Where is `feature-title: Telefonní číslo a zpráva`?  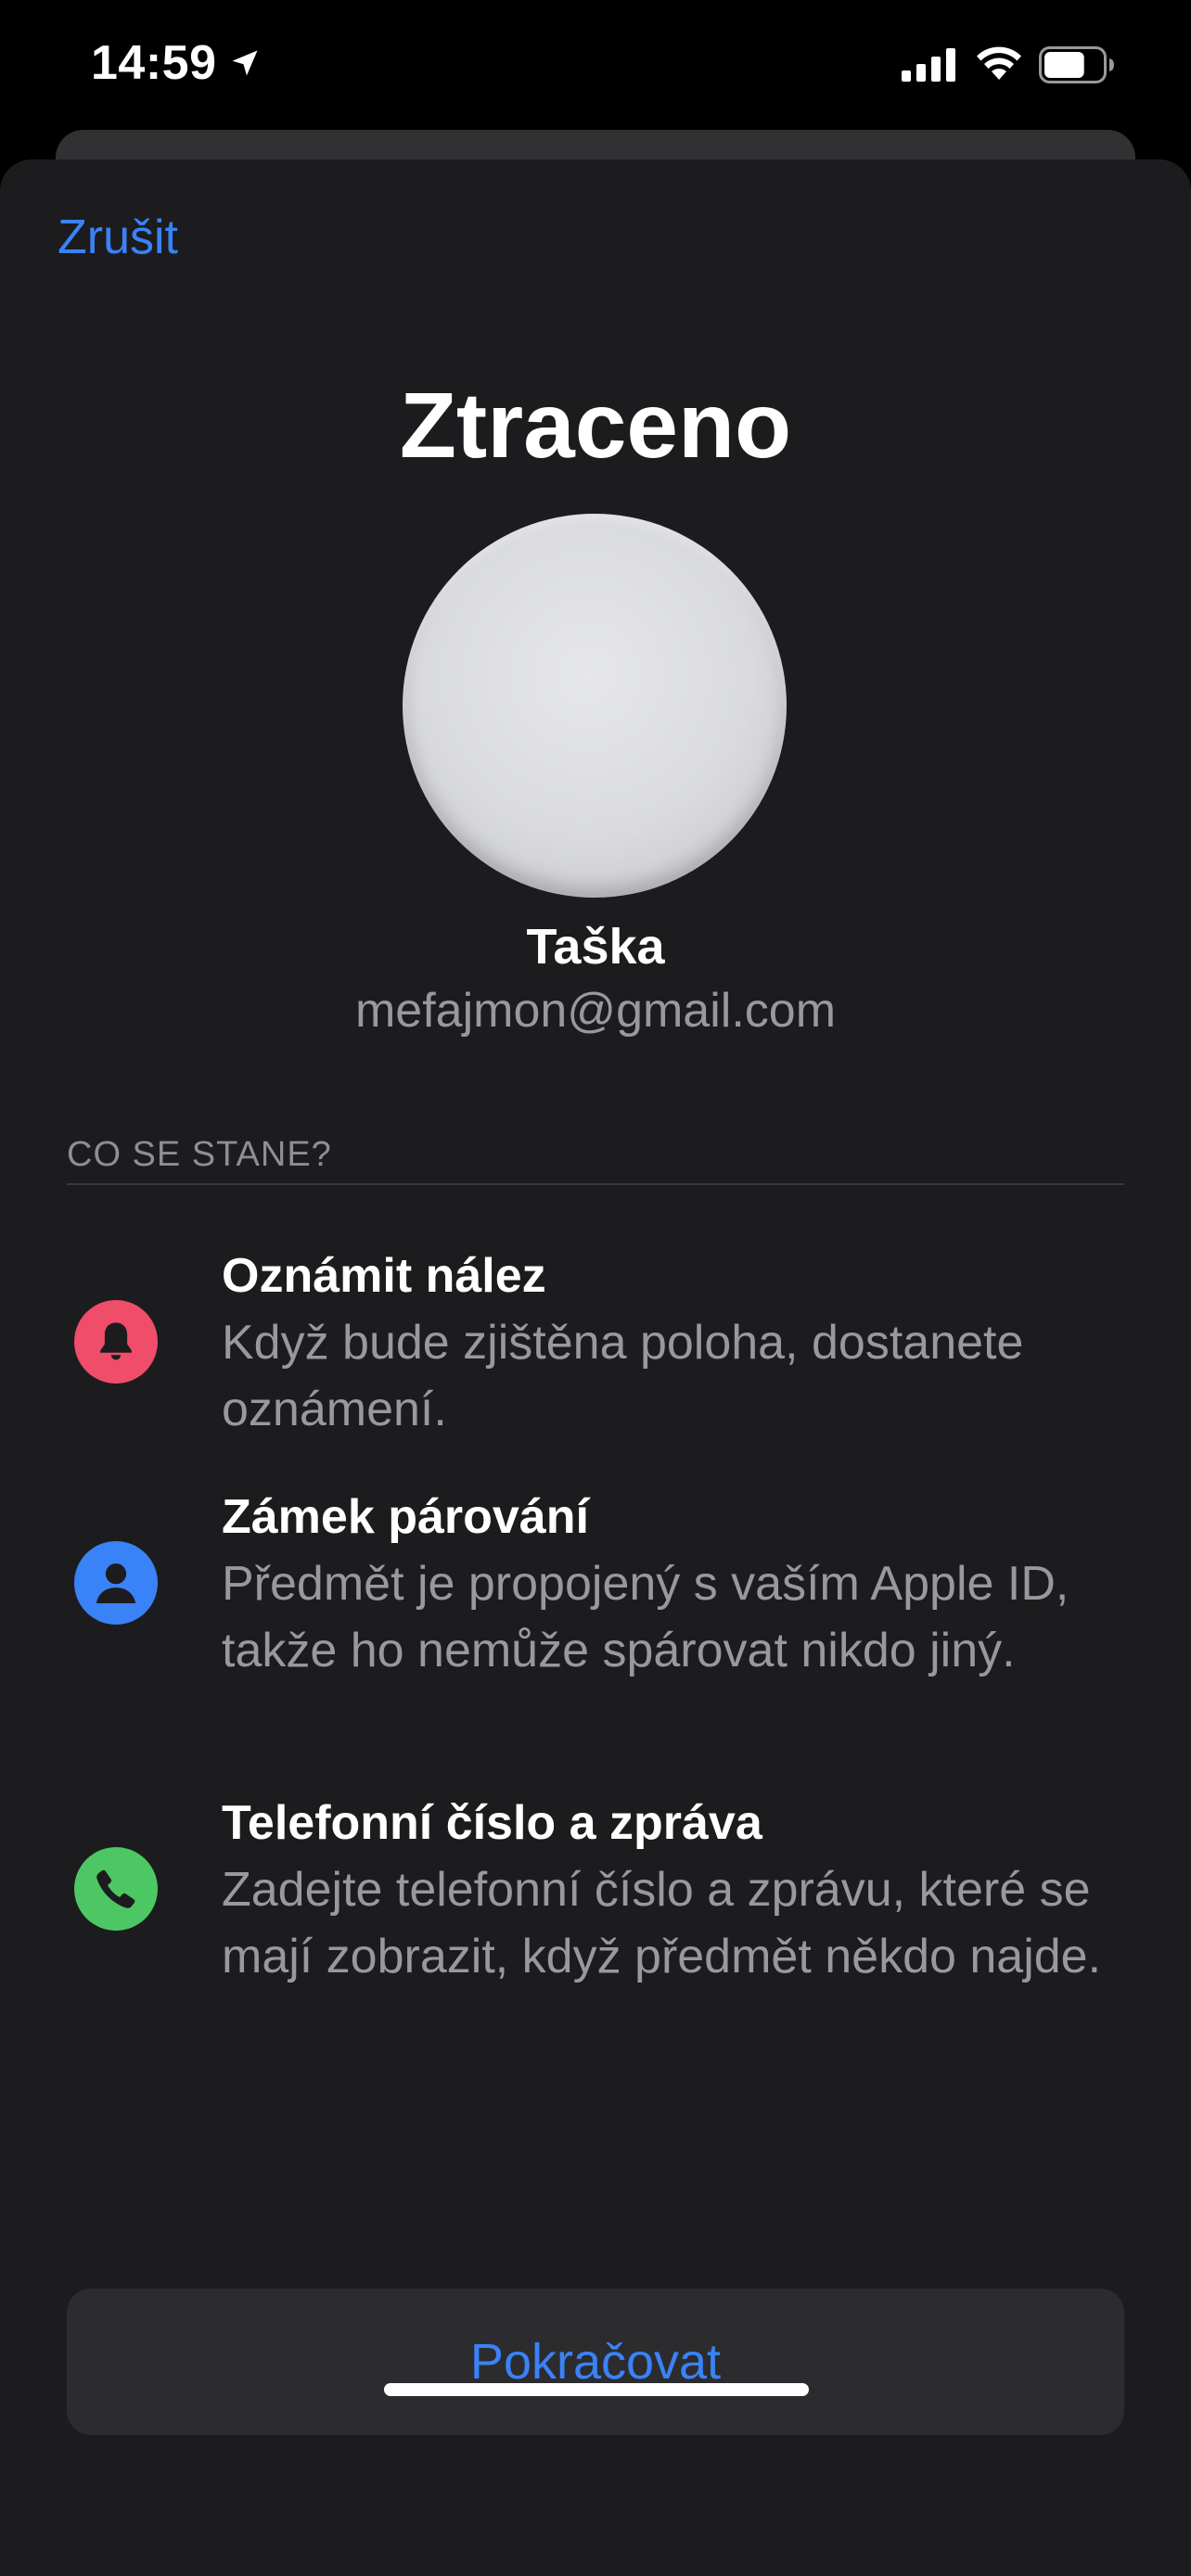 feature-title: Telefonní číslo a zpráva is located at coordinates (492, 1823).